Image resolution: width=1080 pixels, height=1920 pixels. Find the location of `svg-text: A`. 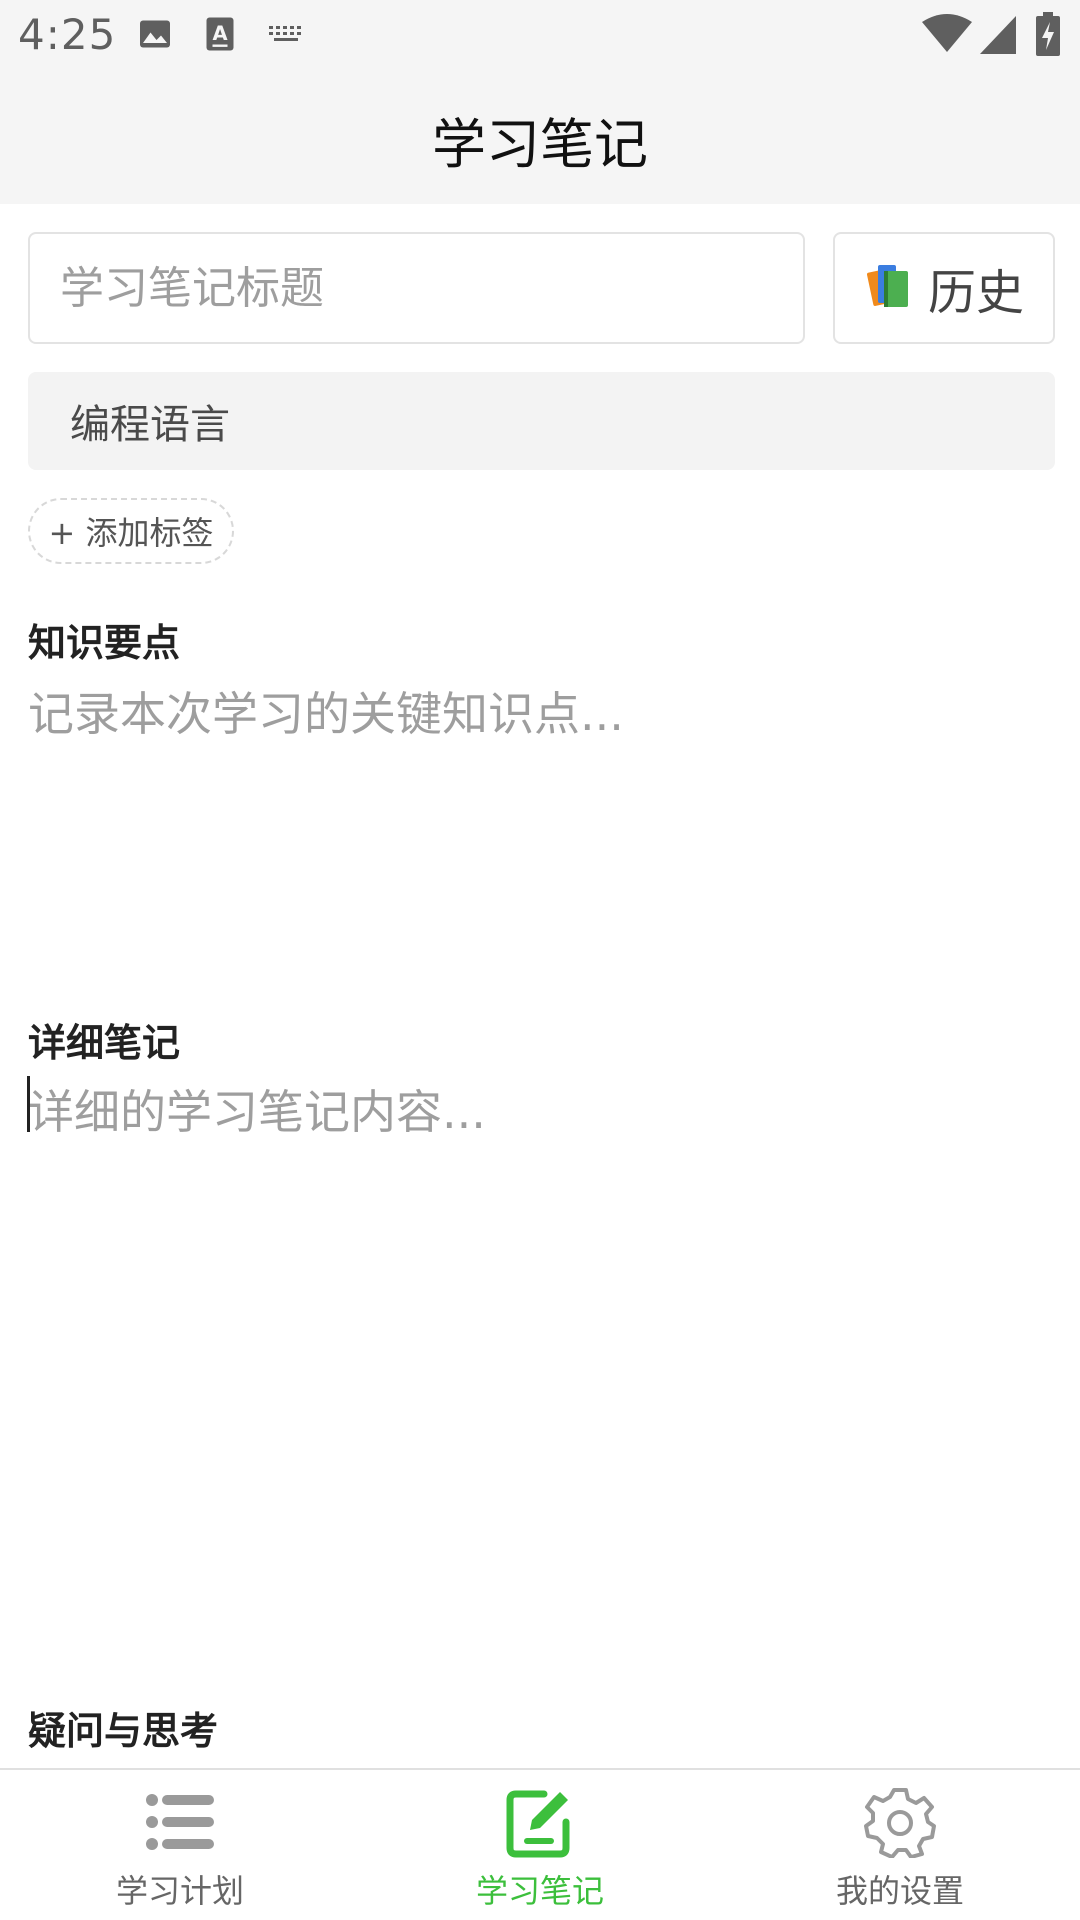

svg-text: A is located at coordinates (219, 33).